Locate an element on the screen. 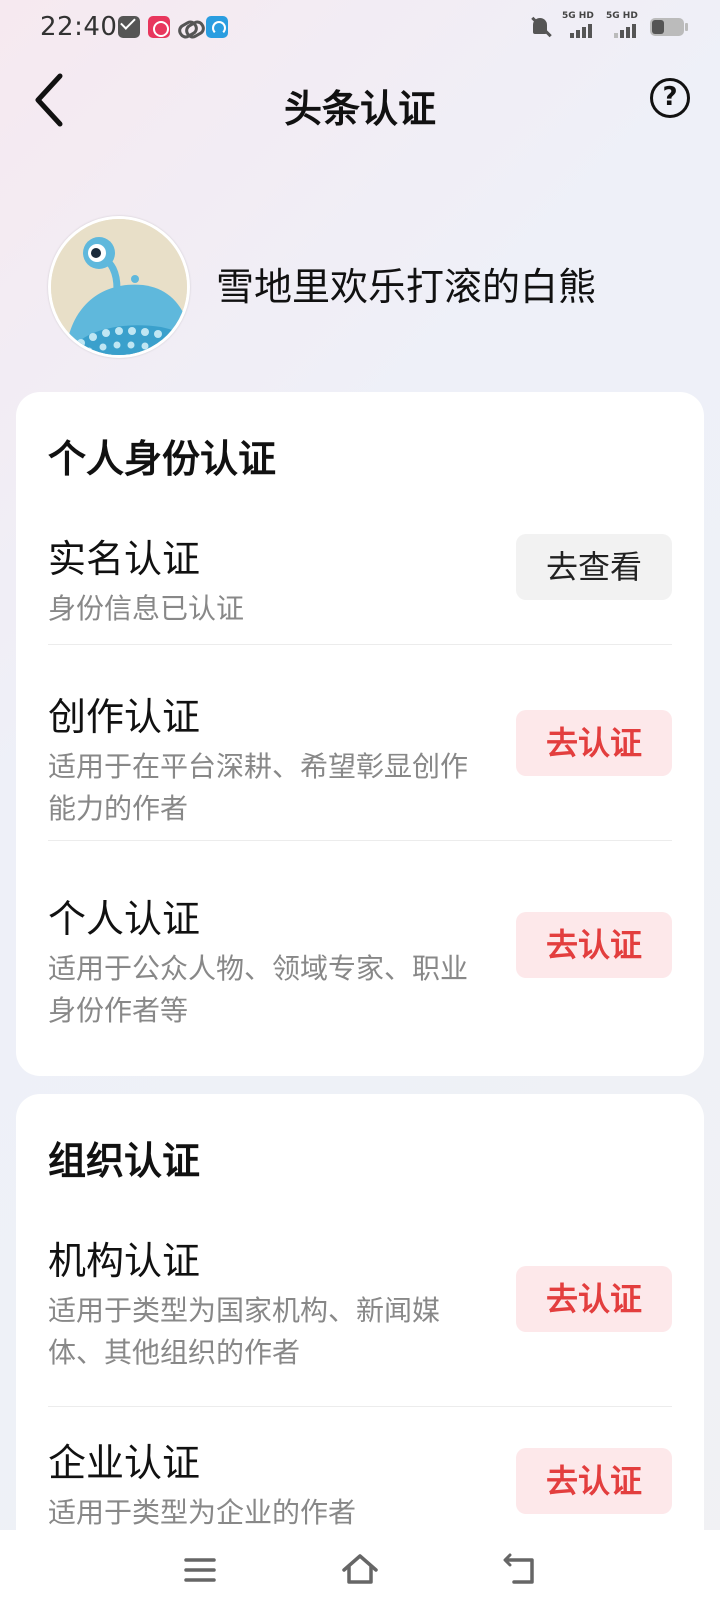 The height and width of the screenshot is (1612, 720). username: 雪地里欢乐打滚的白熊 is located at coordinates (406, 287).